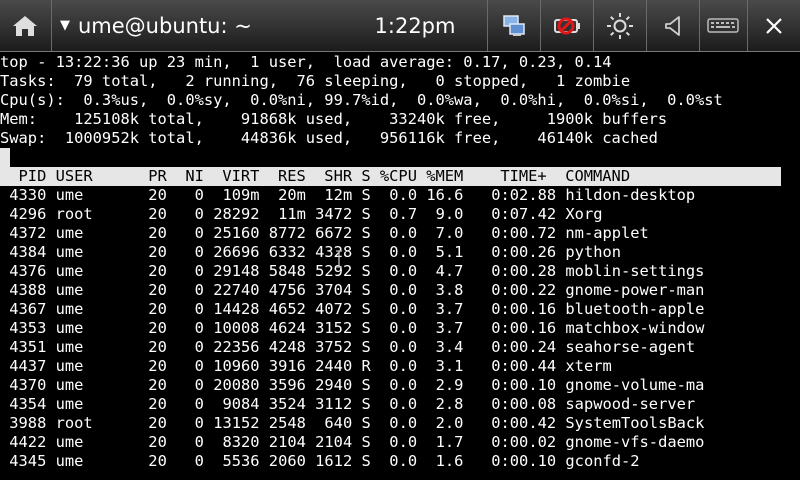  I want to click on window-title-menu: ▼ ume@ubuntu: ~, so click(156, 25).